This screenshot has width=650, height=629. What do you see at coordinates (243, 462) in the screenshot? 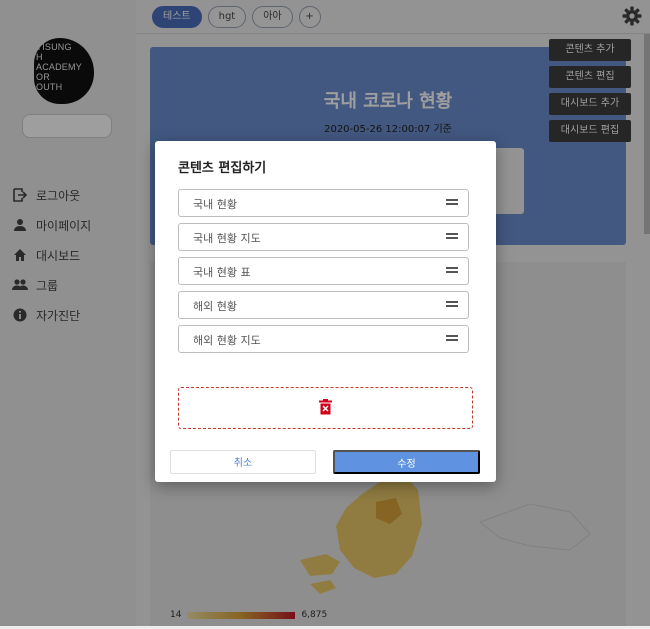
I see `cancel-button: 취소` at bounding box center [243, 462].